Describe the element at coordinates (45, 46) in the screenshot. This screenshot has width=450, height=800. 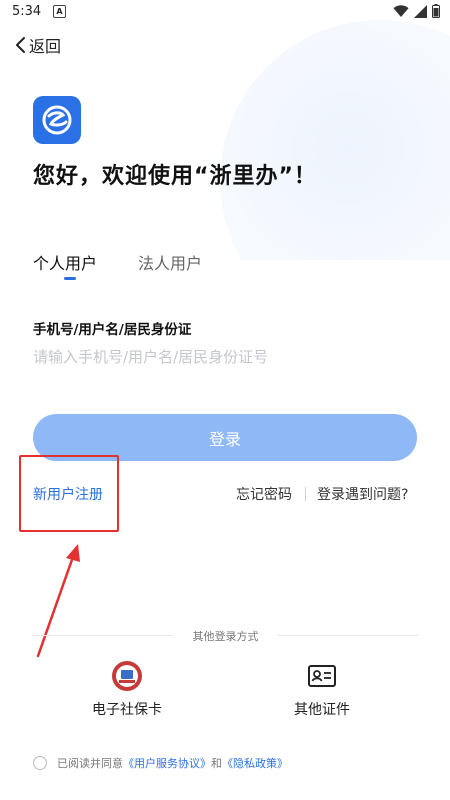
I see `back-label: 返回` at that location.